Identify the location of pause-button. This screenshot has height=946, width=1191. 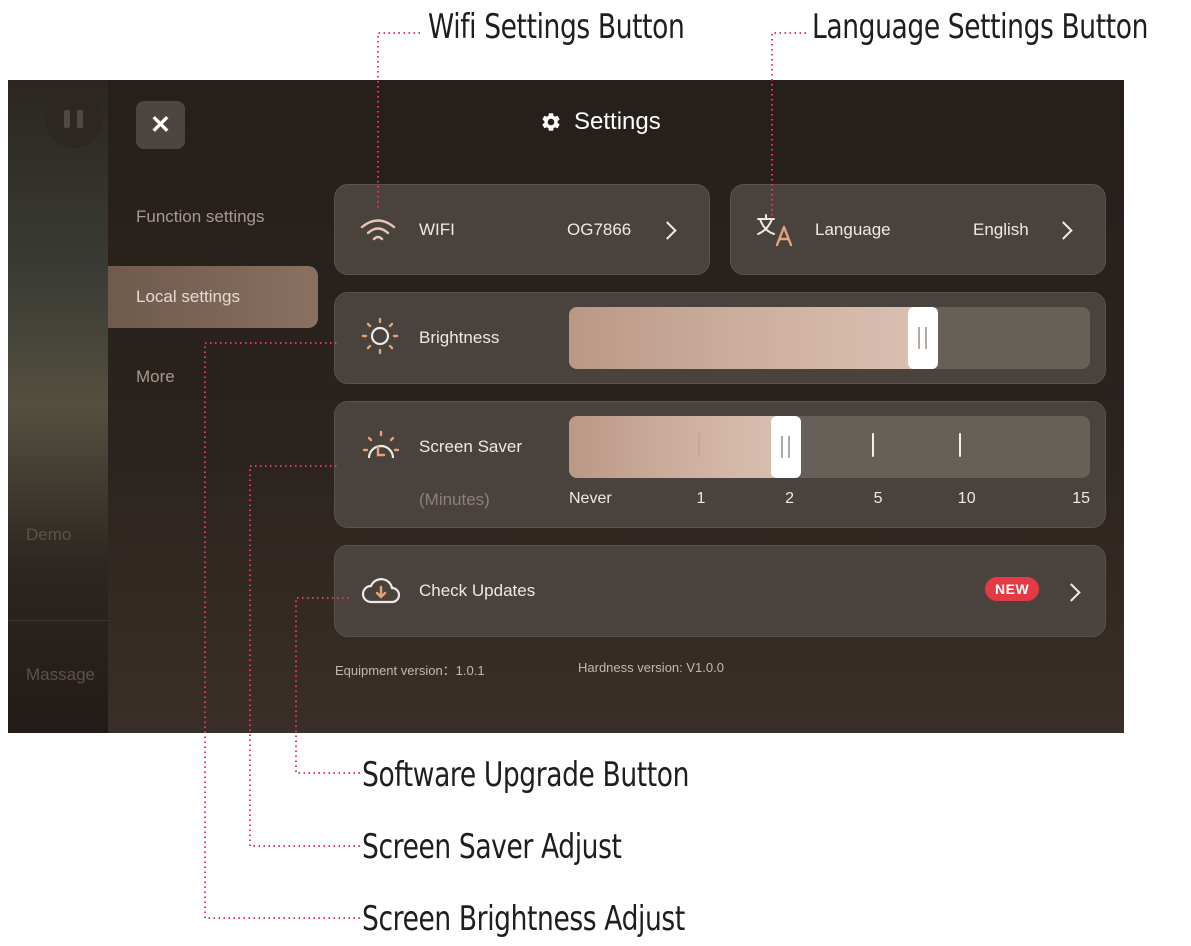
(74, 119).